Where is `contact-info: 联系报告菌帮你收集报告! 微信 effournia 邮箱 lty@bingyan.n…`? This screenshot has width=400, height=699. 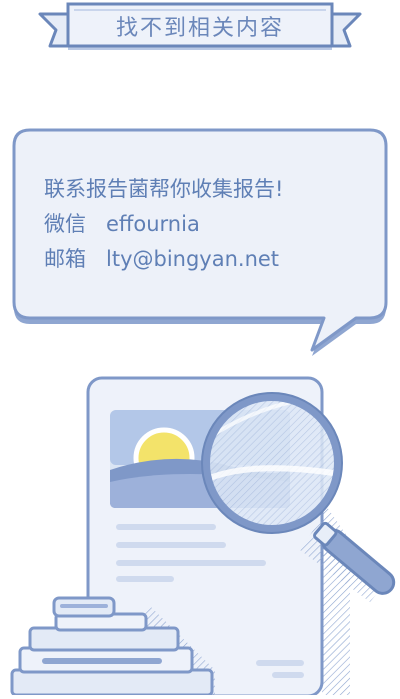 contact-info: 联系报告菌帮你收集报告! 微信 effournia 邮箱 lty@bingyan.n… is located at coordinates (163, 224).